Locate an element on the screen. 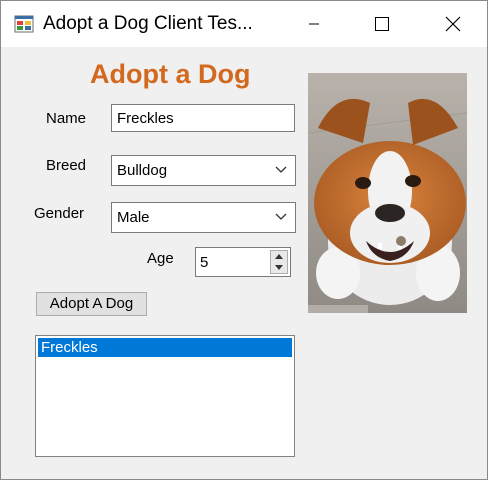 The image size is (488, 480). spin-down-button is located at coordinates (279, 267).